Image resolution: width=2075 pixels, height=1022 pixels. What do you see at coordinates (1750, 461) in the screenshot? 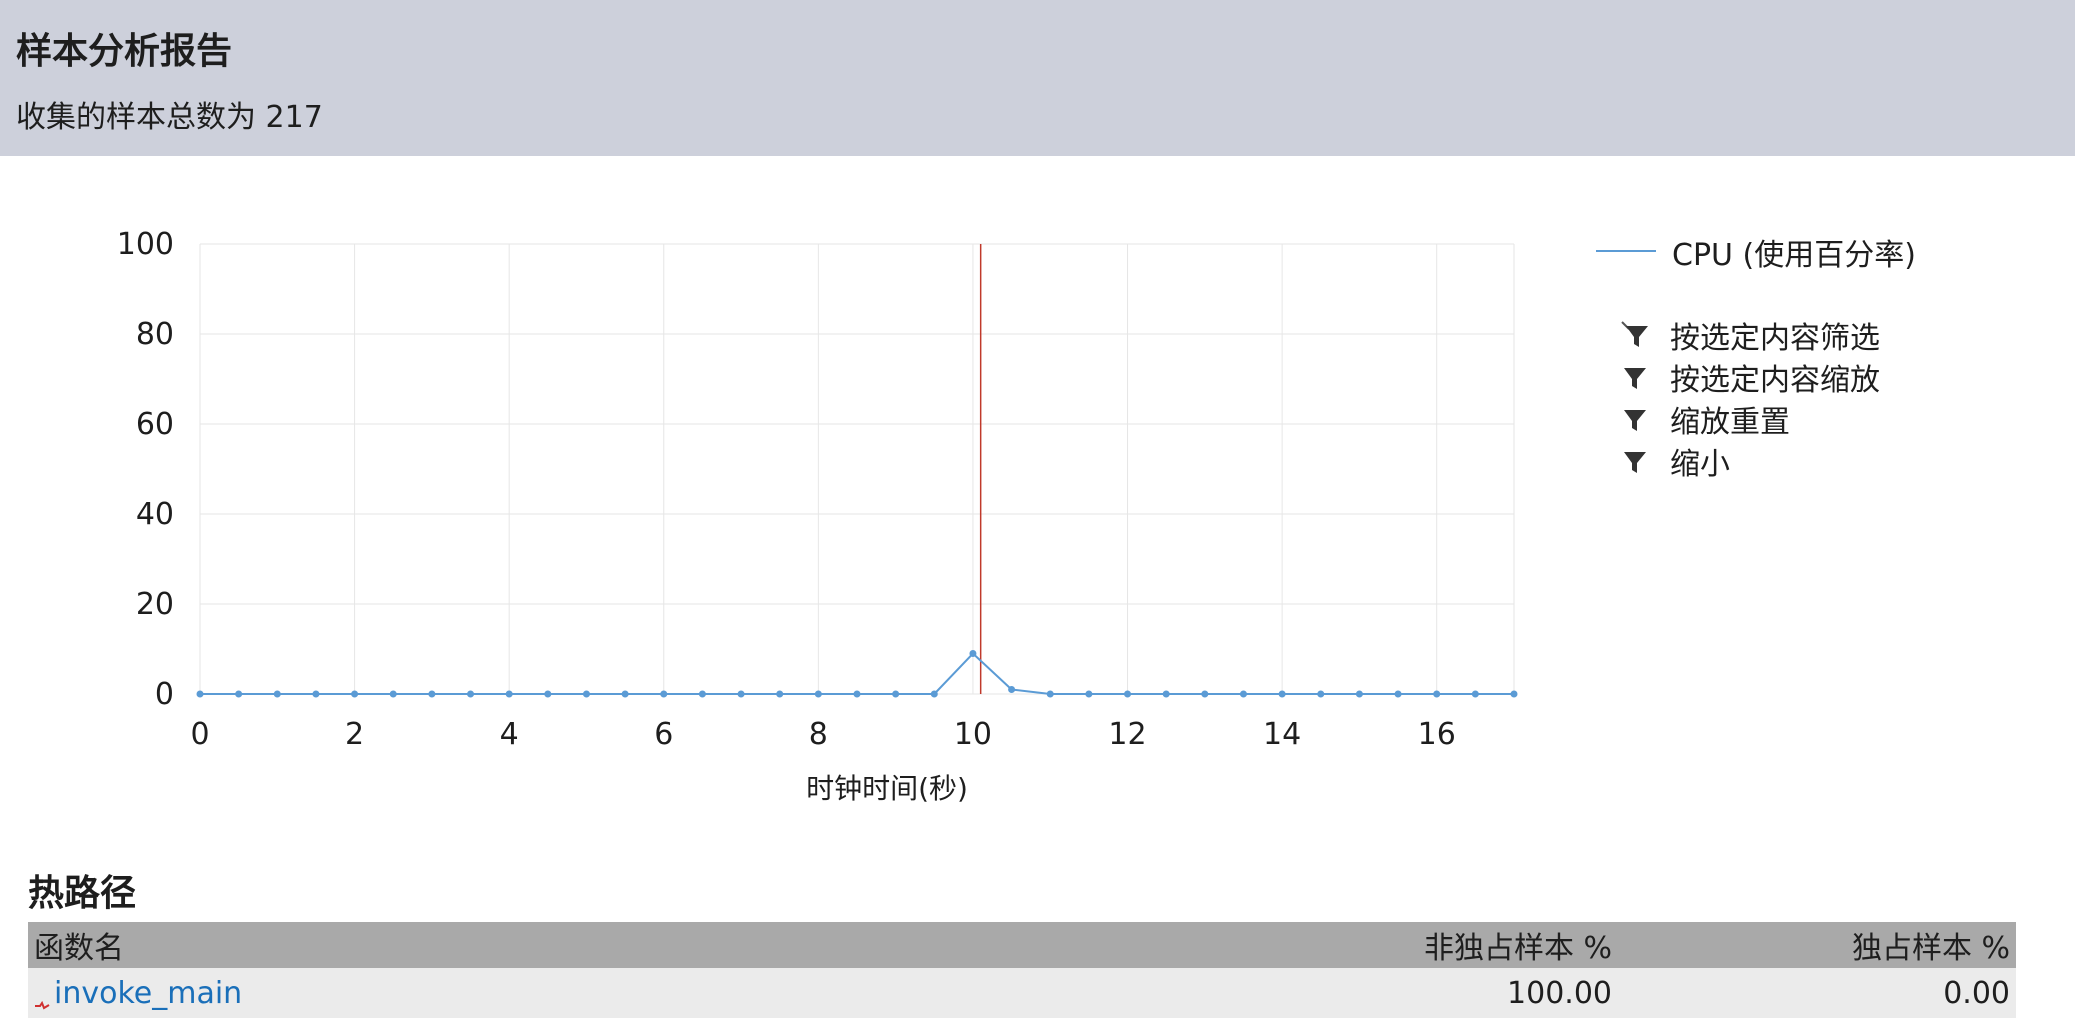
I see `zoom-out-button: 缩小` at bounding box center [1750, 461].